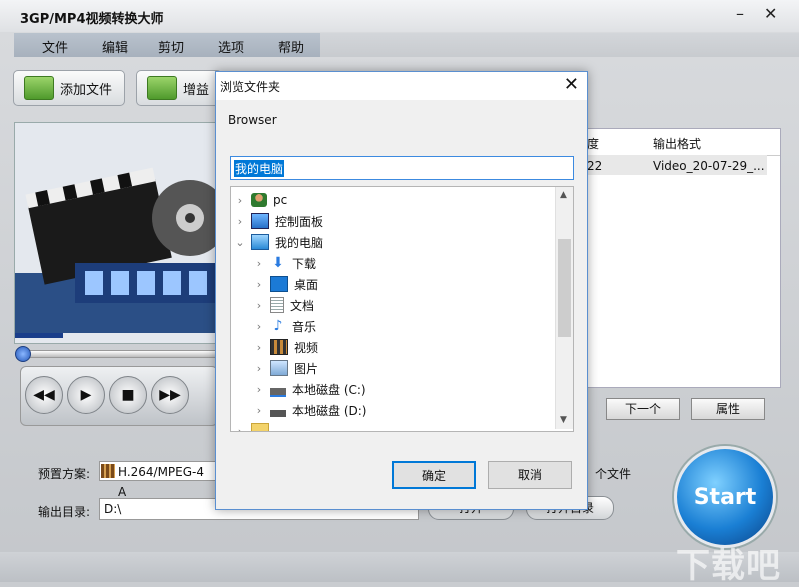 The height and width of the screenshot is (587, 799). I want to click on watermark: 下载吧, so click(728, 566).